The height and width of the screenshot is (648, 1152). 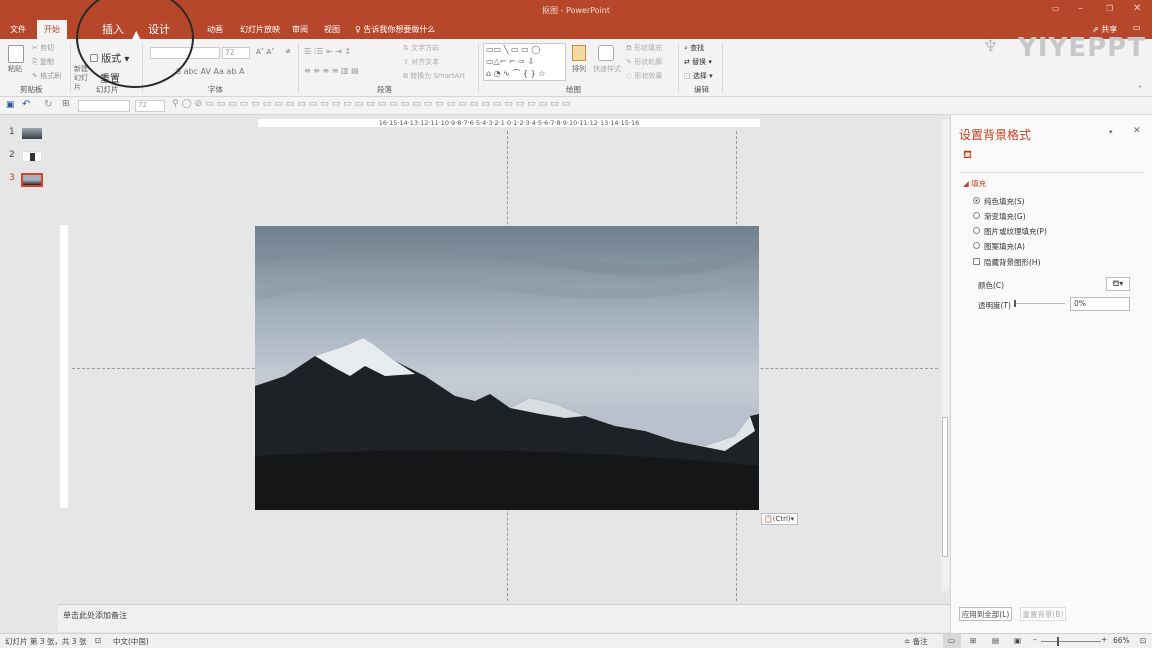 I want to click on align-text-button: ⇳ 对齐文本, so click(x=421, y=62).